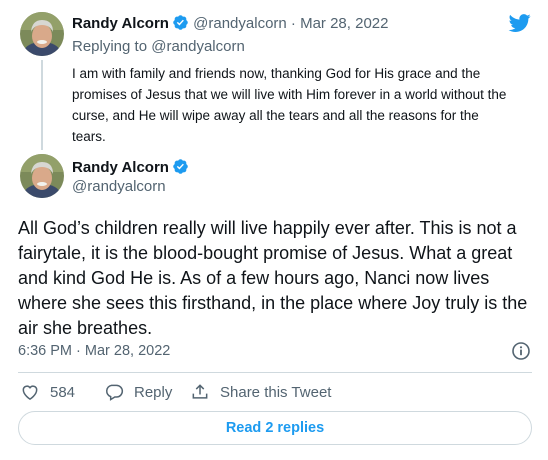  Describe the element at coordinates (275, 372) in the screenshot. I see `divider` at that location.